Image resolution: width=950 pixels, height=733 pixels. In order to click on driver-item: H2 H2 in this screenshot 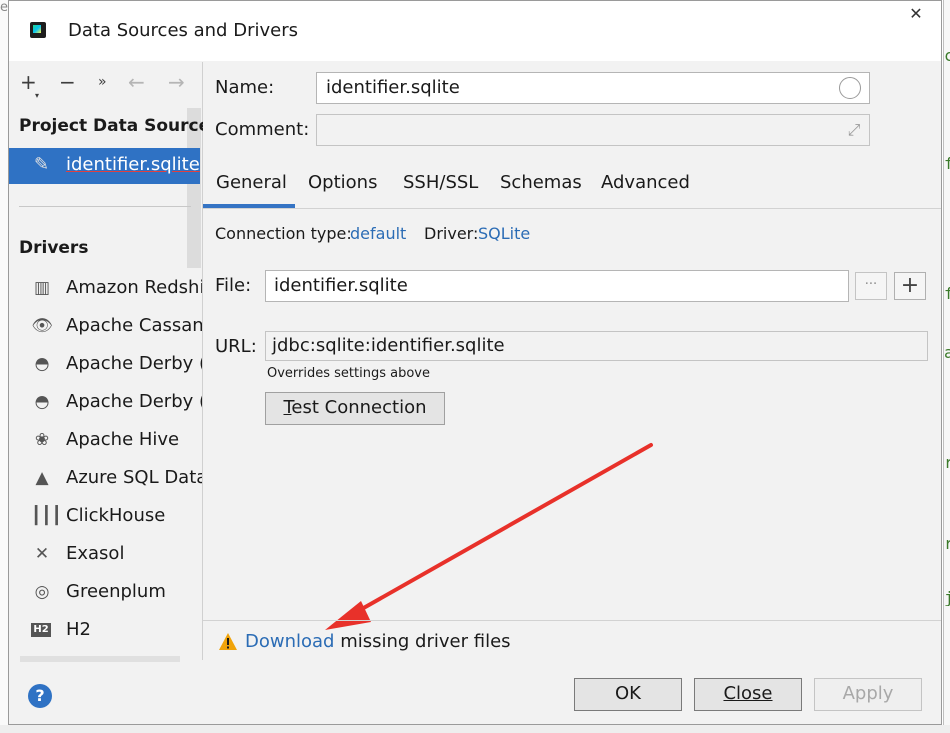, I will do `click(105, 630)`.